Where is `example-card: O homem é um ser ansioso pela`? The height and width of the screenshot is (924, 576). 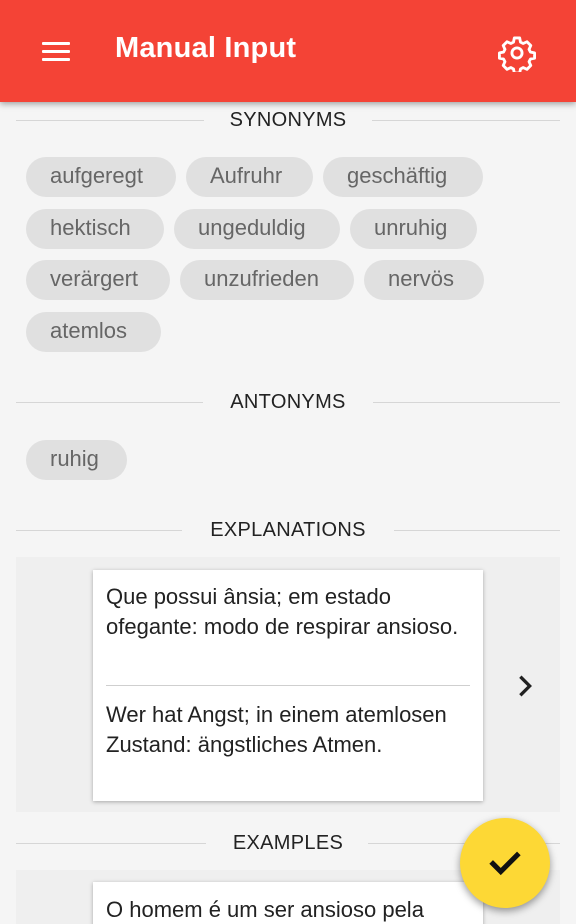 example-card: O homem é um ser ansioso pela is located at coordinates (288, 903).